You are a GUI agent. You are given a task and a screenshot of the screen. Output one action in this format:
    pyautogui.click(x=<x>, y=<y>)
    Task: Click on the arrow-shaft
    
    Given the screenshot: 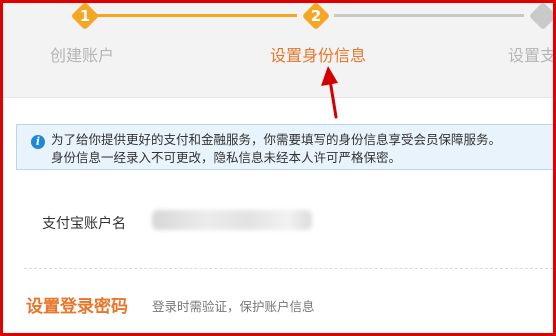 What is the action you would take?
    pyautogui.click(x=333, y=98)
    